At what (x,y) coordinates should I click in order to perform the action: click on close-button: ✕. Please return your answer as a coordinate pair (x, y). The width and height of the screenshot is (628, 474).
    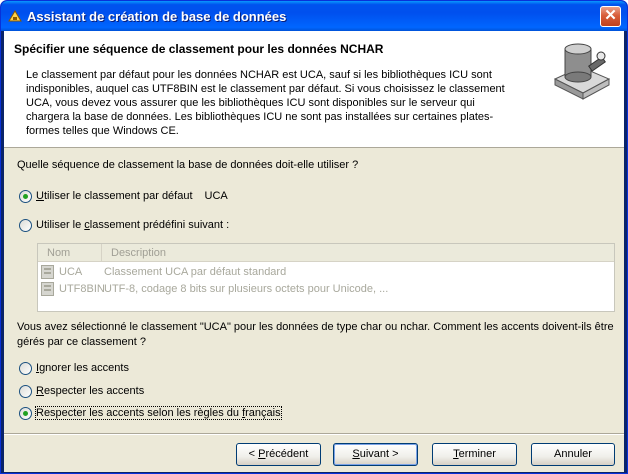
    Looking at the image, I should click on (610, 16).